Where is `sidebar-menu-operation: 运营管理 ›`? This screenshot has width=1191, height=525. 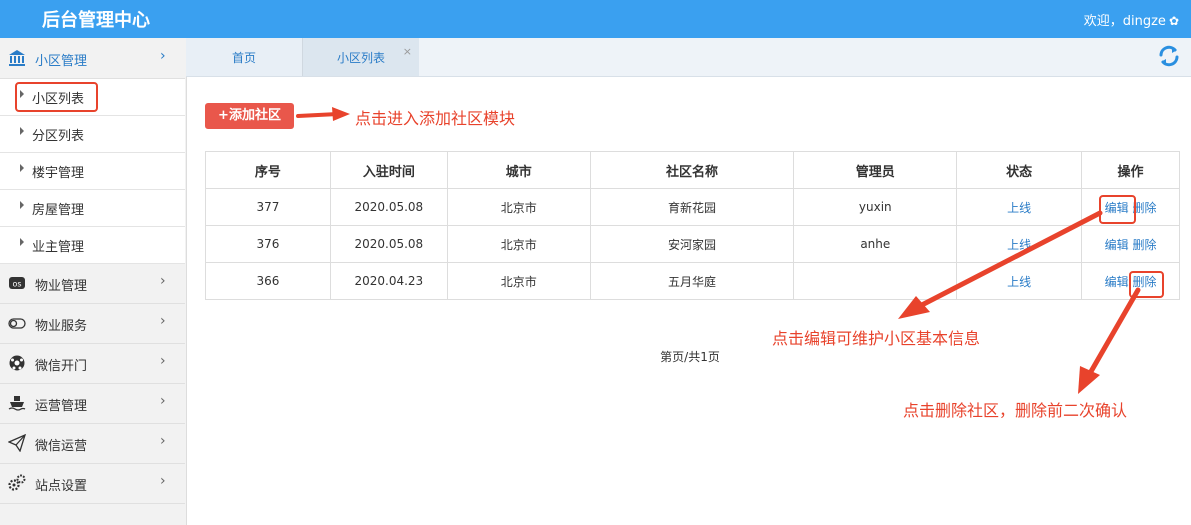 sidebar-menu-operation: 运营管理 › is located at coordinates (92, 403).